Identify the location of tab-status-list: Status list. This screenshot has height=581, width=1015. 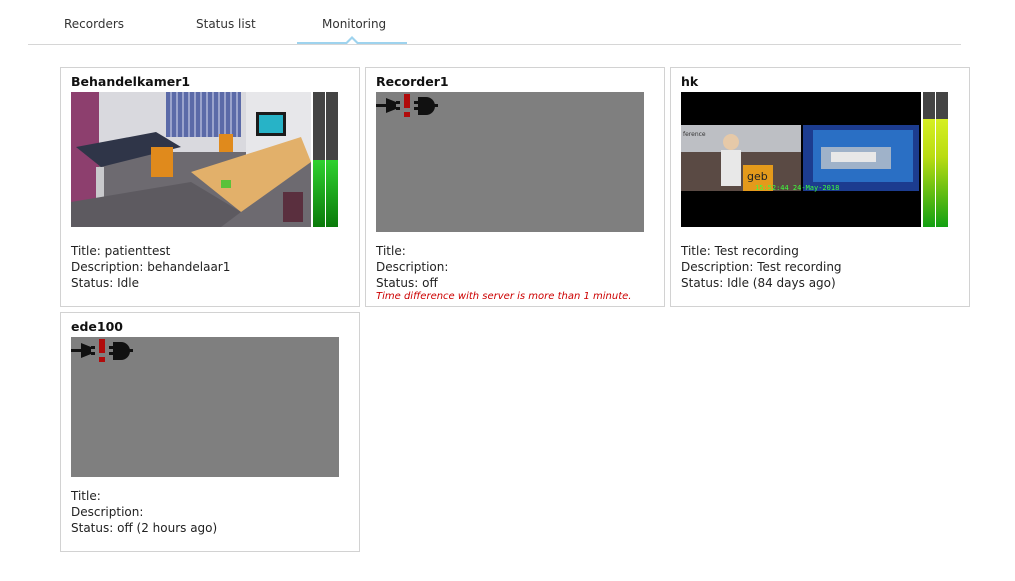
(226, 24).